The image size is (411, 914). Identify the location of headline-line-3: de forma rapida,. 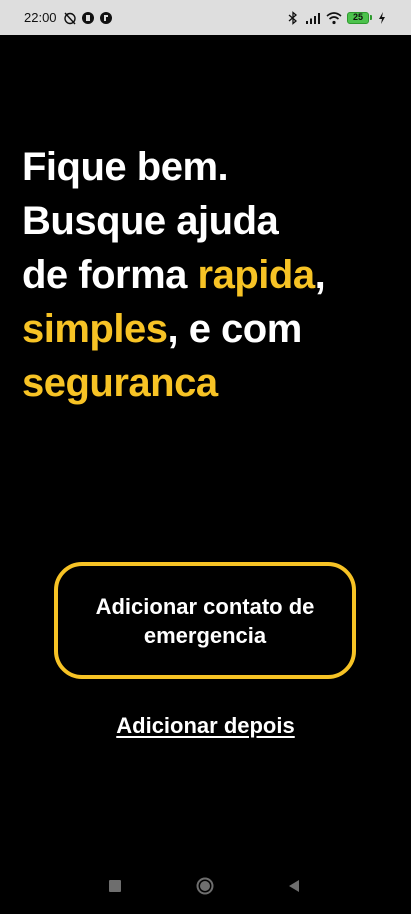
(207, 275).